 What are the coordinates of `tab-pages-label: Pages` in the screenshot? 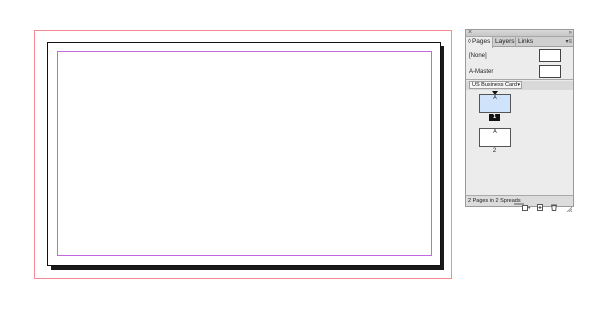 It's located at (481, 41).